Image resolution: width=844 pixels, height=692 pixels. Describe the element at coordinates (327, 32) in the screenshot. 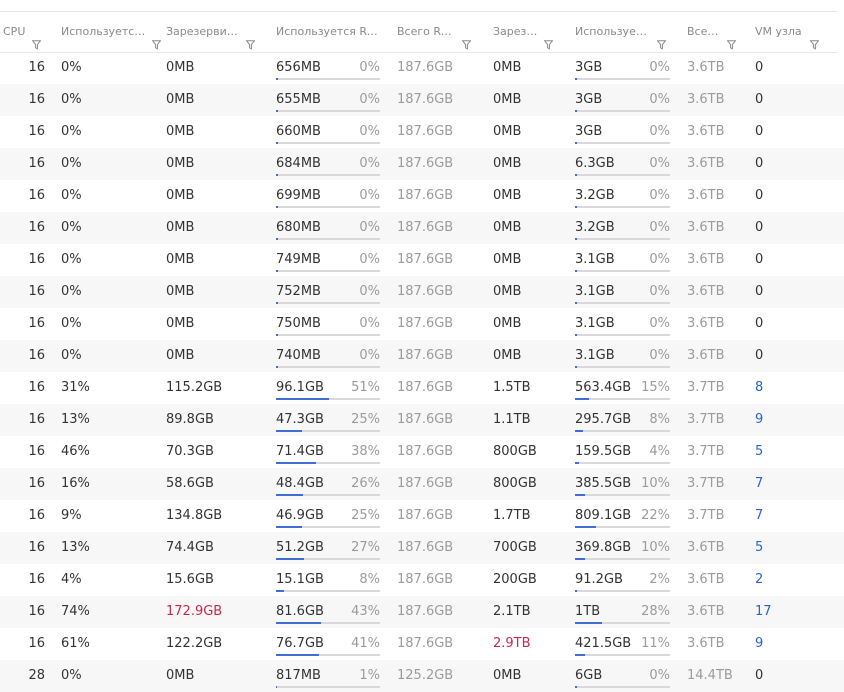

I see `column-header-ram-used: Используется RAM` at that location.